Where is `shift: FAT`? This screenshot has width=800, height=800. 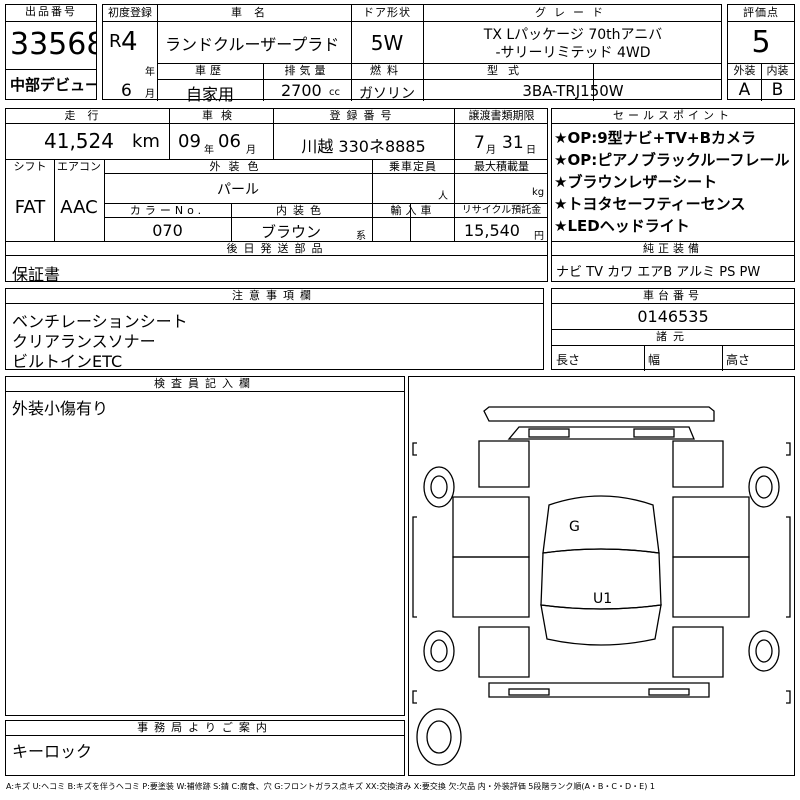
shift: FAT is located at coordinates (30, 207).